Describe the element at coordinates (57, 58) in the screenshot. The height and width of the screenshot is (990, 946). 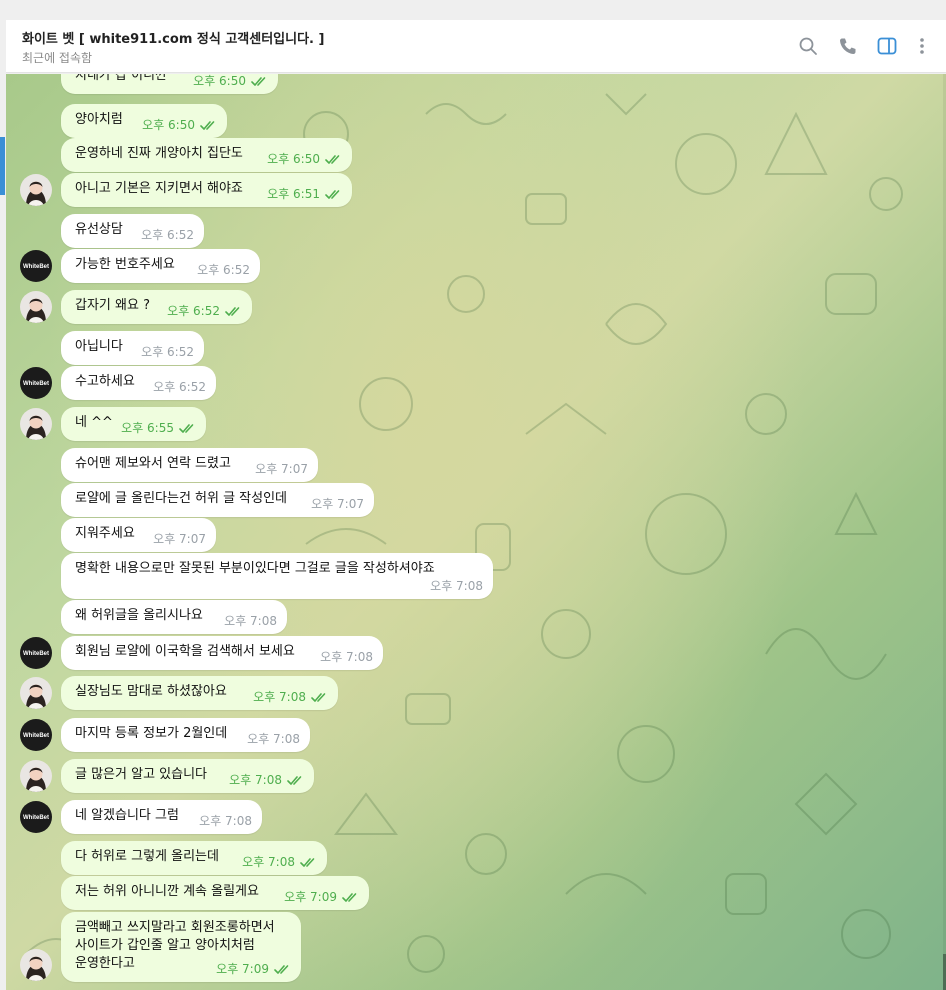
I see `chat-status: 최근에 접속함` at that location.